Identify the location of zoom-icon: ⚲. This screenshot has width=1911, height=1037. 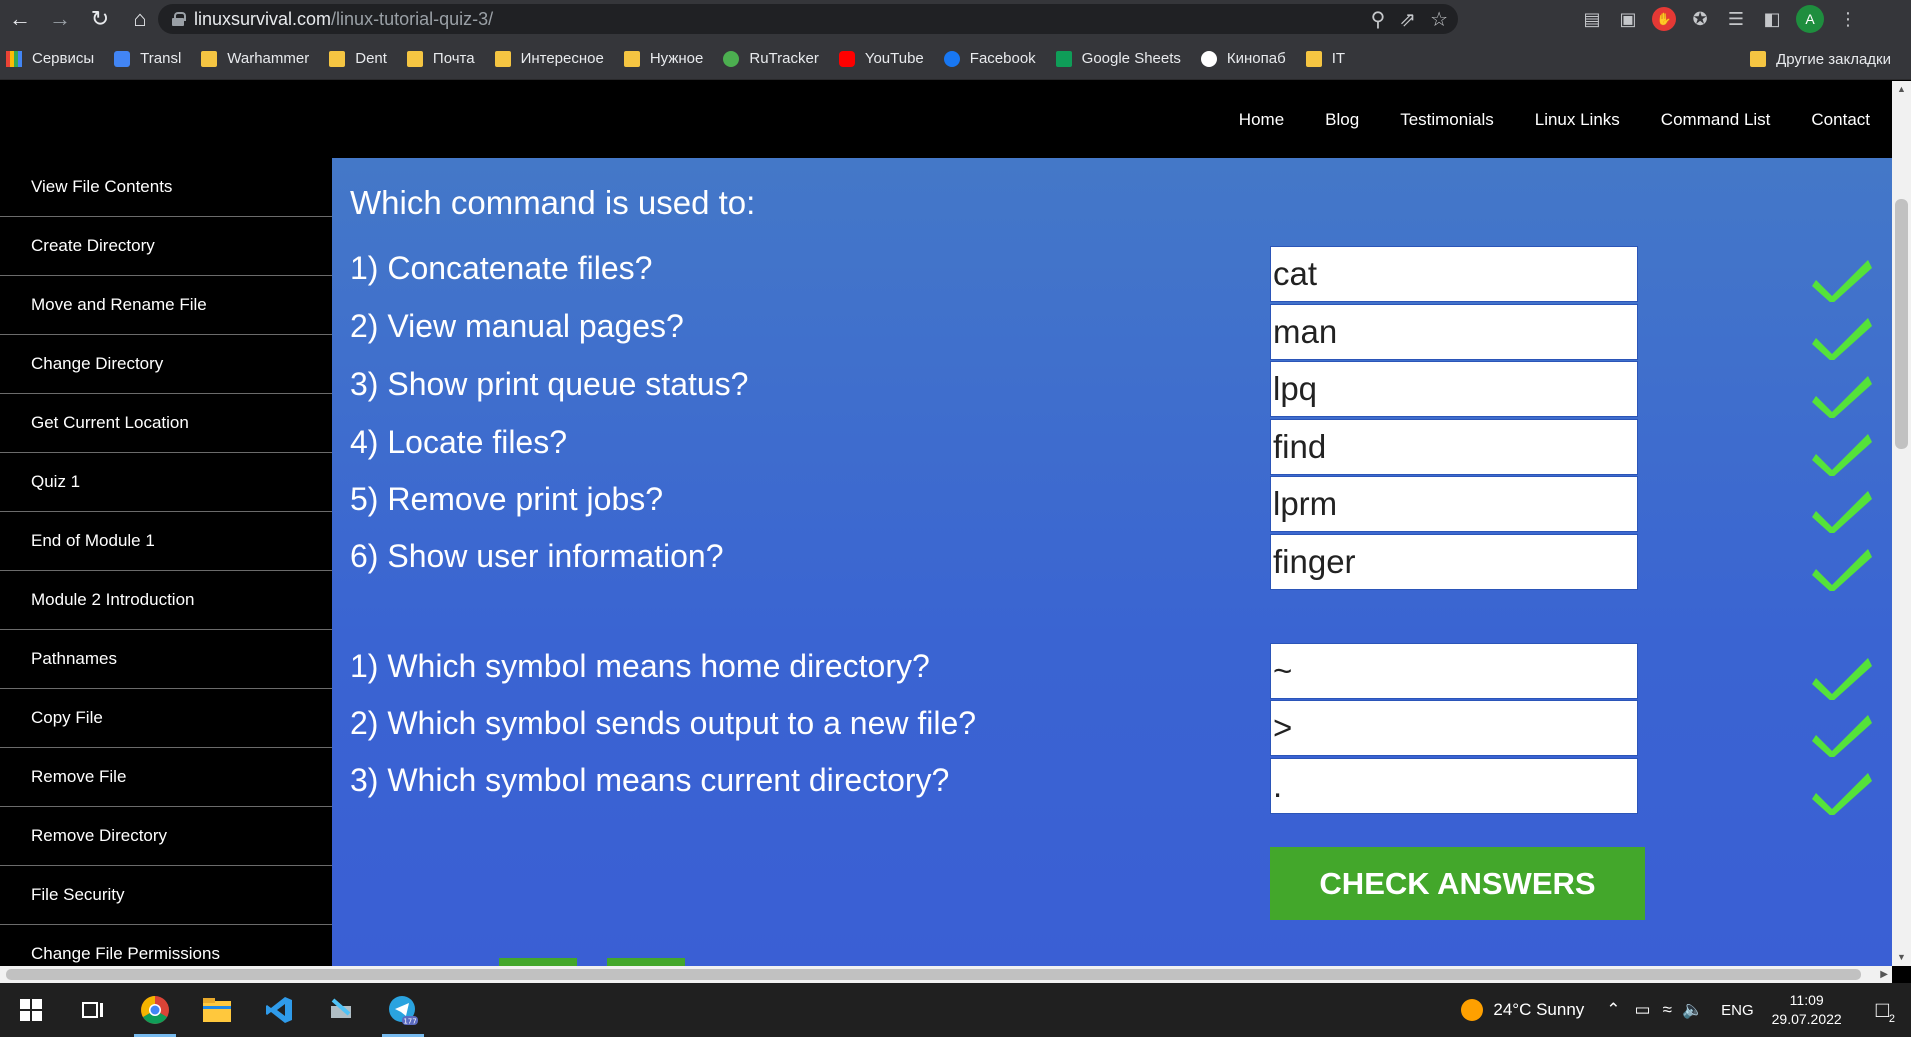
(1378, 19).